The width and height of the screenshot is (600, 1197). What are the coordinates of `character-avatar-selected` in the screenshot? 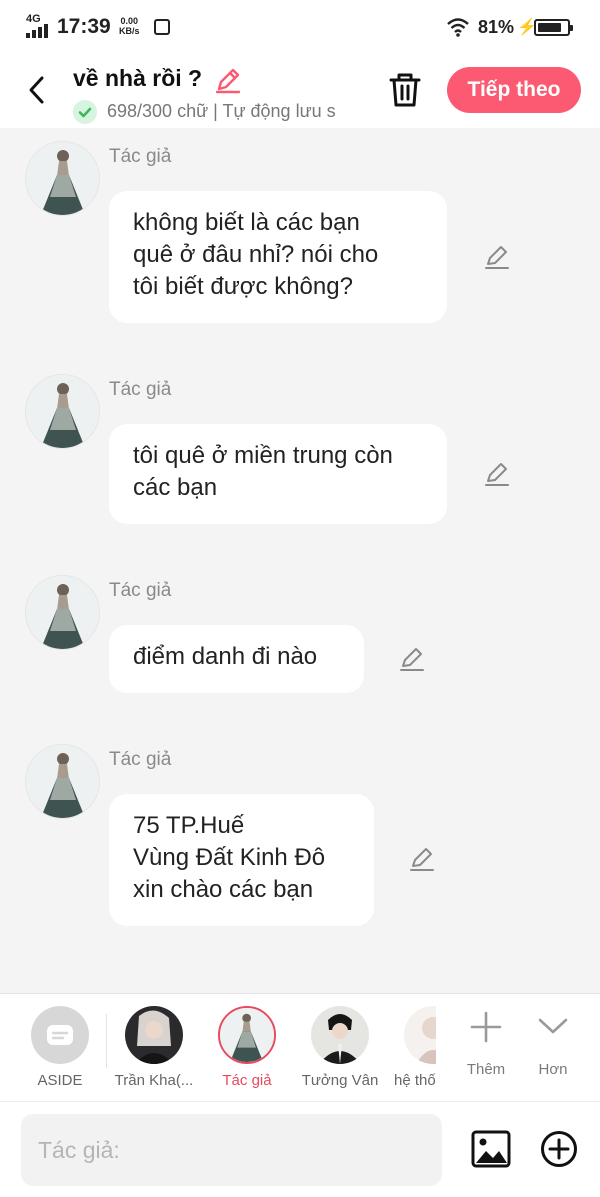 It's located at (247, 1035).